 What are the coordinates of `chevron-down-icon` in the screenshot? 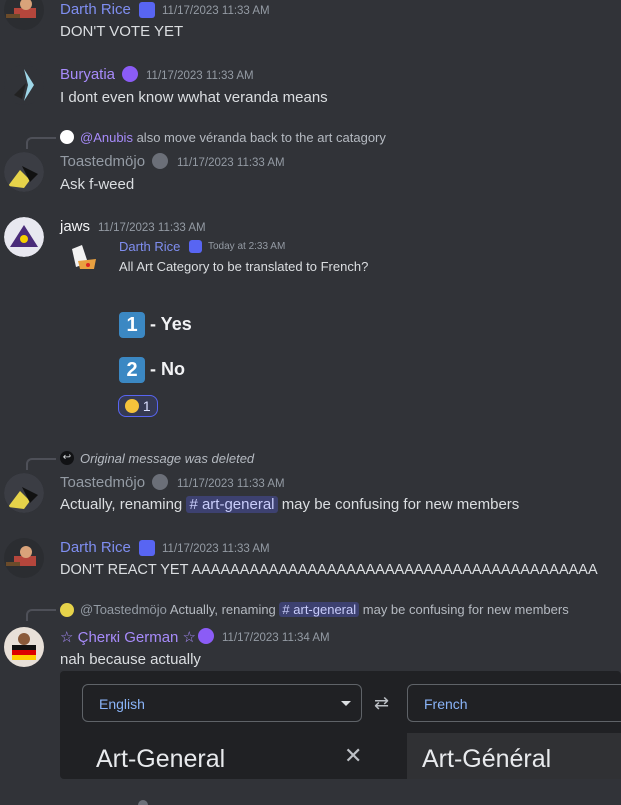 It's located at (346, 703).